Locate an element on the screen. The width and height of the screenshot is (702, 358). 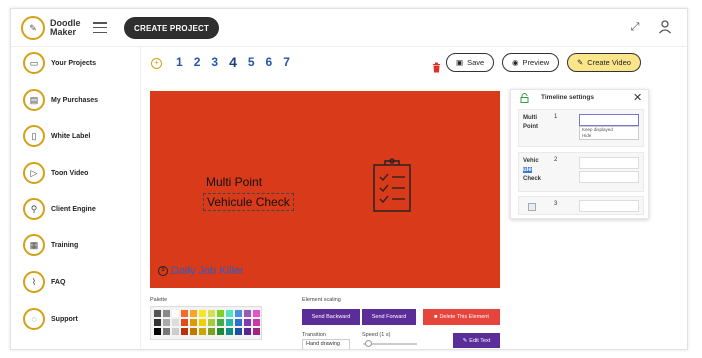
sidebar-item-training: ▦ Training is located at coordinates (50, 245).